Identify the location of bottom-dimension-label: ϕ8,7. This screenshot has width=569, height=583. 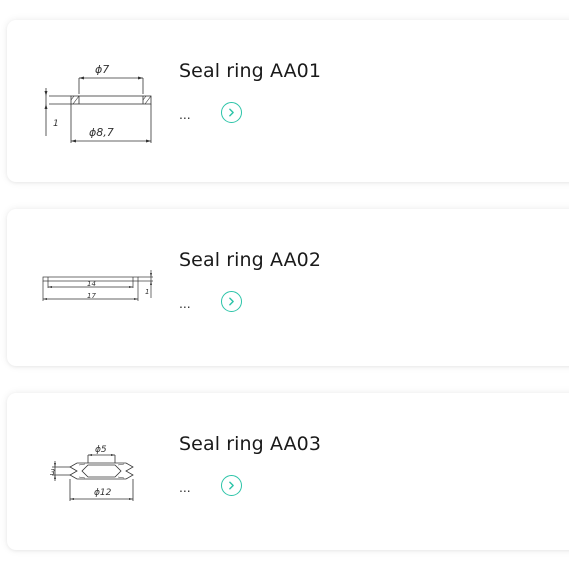
(101, 132).